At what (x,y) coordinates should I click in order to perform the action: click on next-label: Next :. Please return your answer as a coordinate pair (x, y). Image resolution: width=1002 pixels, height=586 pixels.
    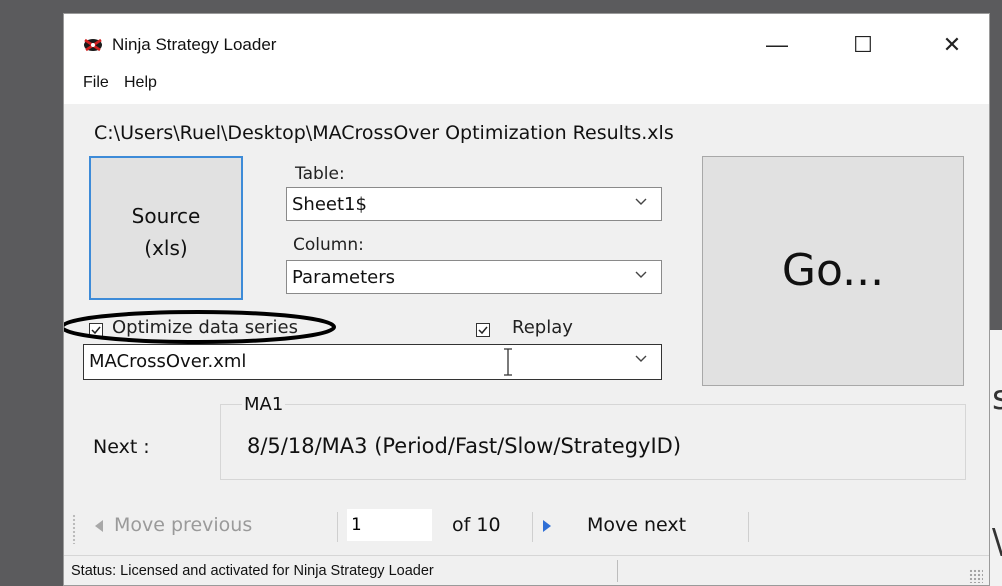
    Looking at the image, I should click on (121, 447).